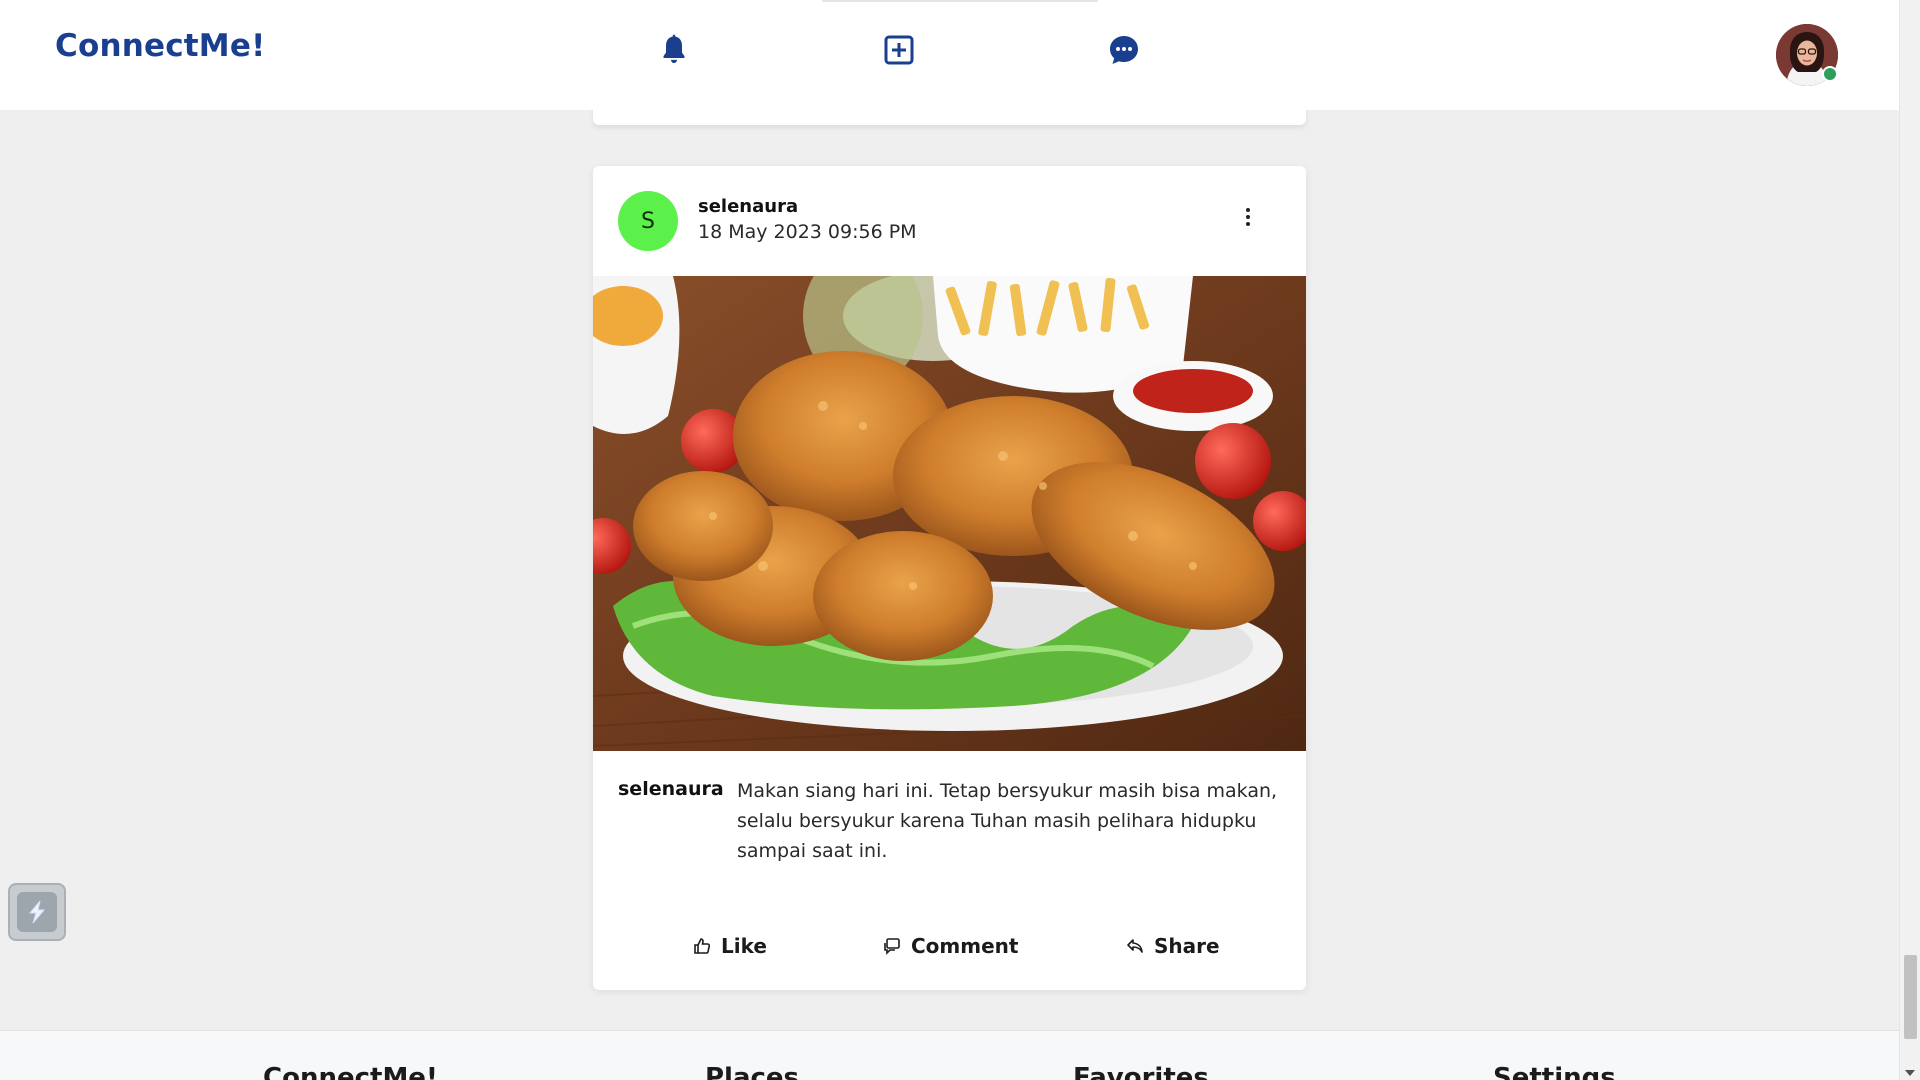 This screenshot has height=1080, width=1920. Describe the element at coordinates (1807, 55) in the screenshot. I see `profile-avatar` at that location.